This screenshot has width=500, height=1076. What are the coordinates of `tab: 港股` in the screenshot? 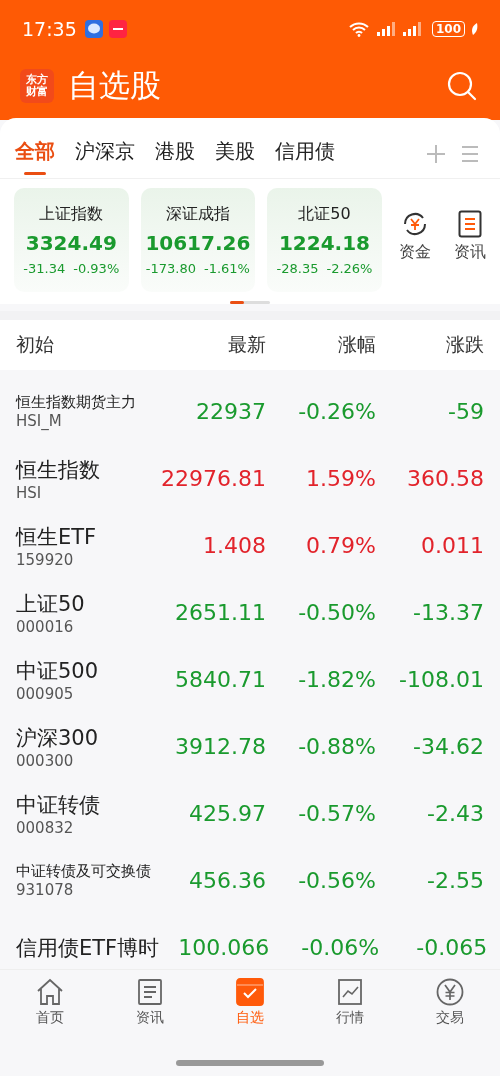 It's located at (175, 154).